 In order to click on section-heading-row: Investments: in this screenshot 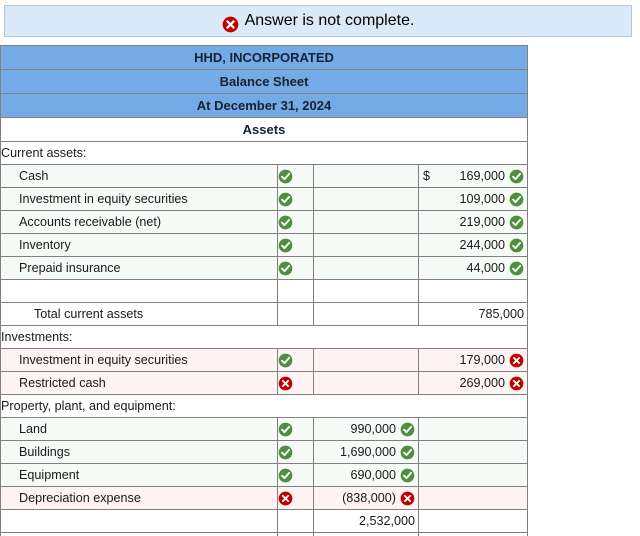, I will do `click(264, 337)`.